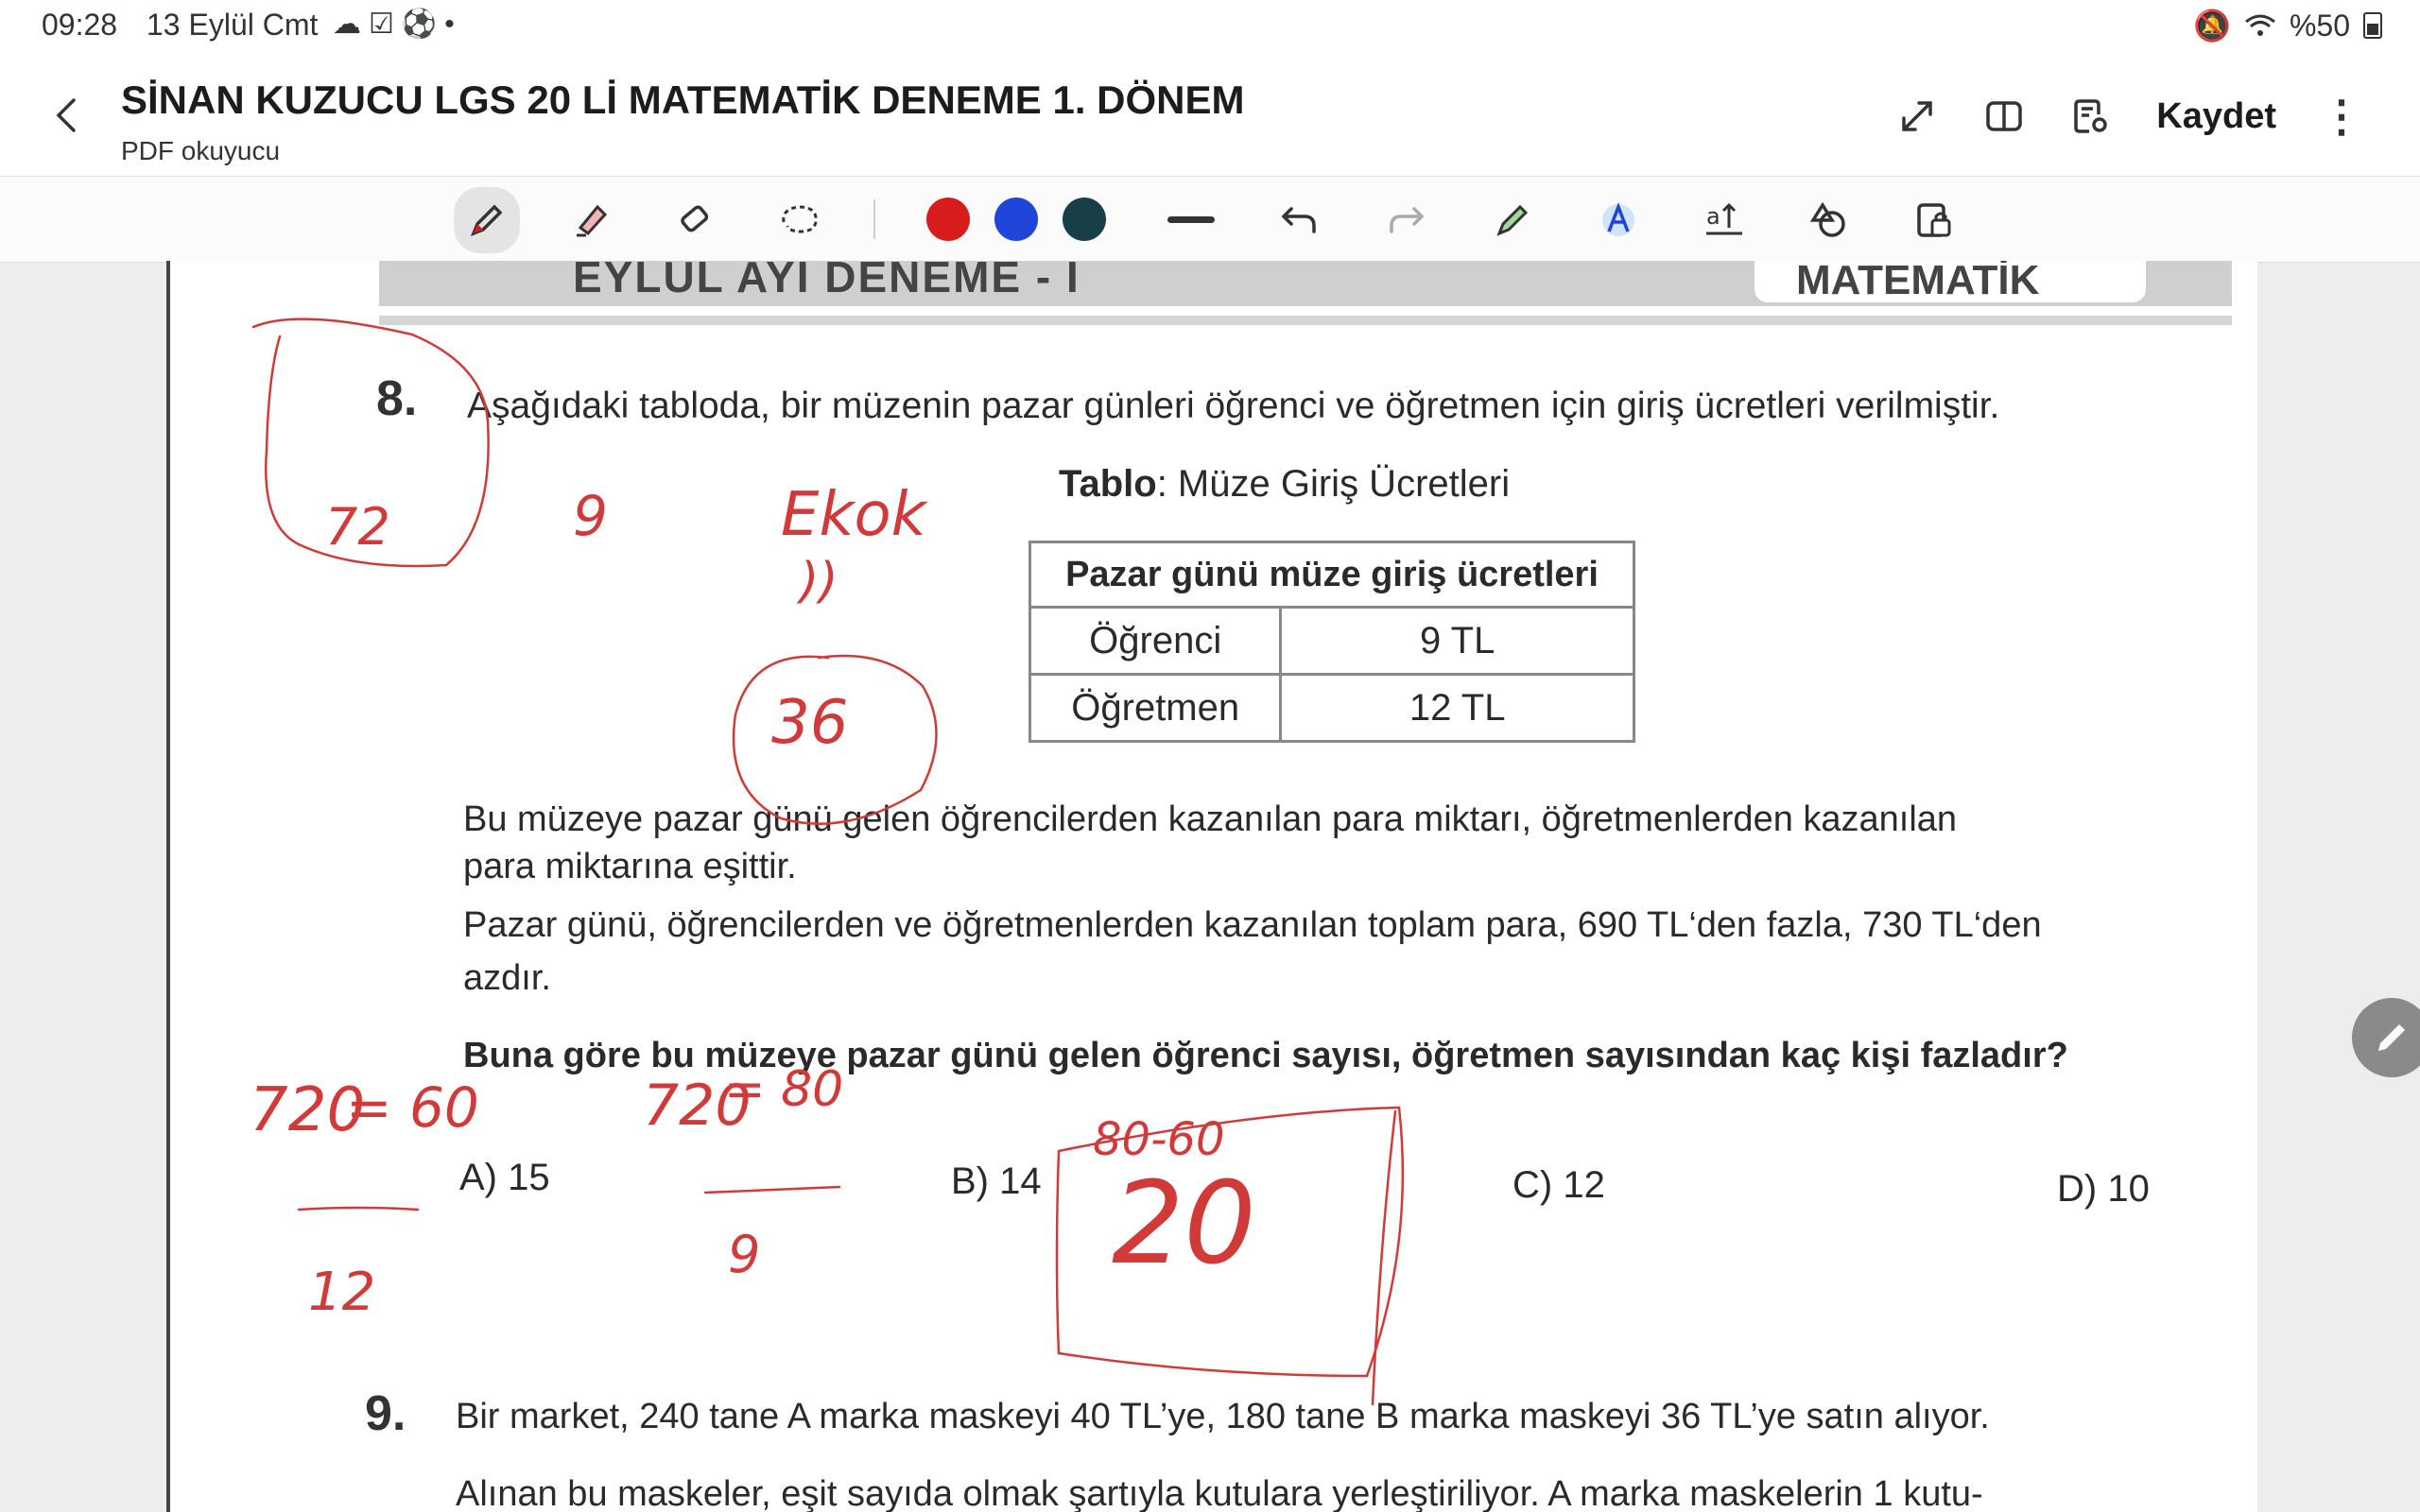 The width and height of the screenshot is (2420, 1512). Describe the element at coordinates (1618, 220) in the screenshot. I see `text-style-icon` at that location.